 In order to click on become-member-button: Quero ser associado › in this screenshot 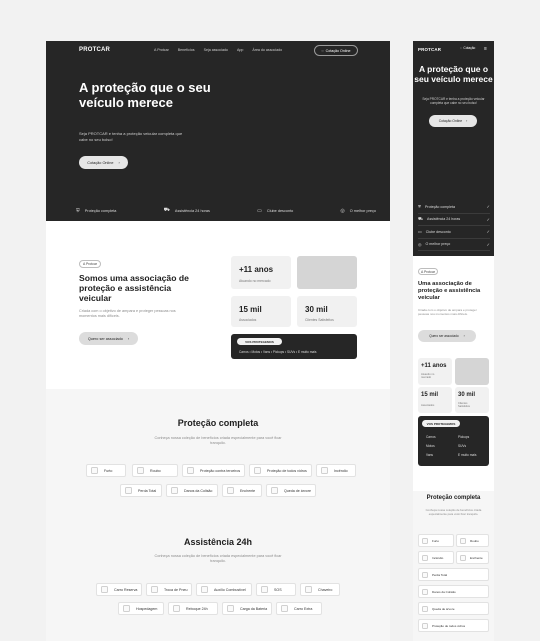, I will do `click(108, 338)`.